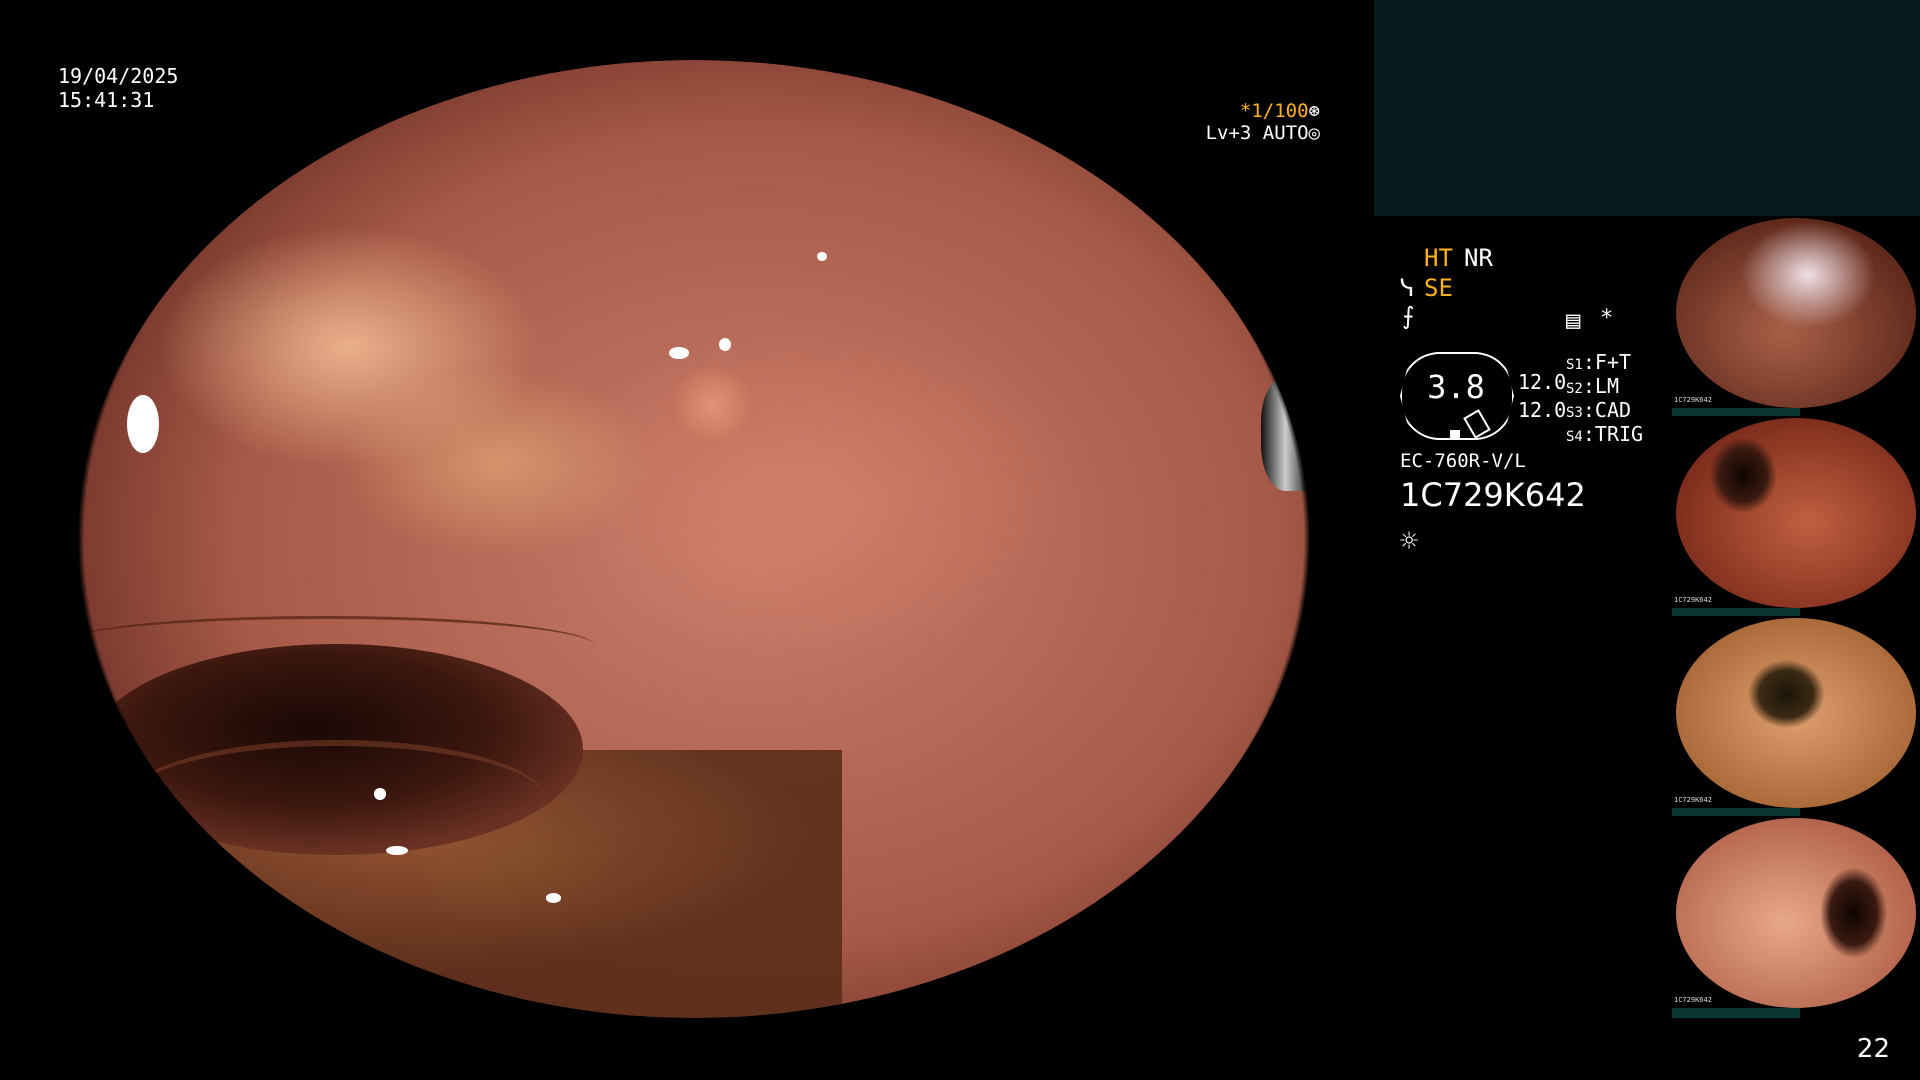 The height and width of the screenshot is (1080, 1920). I want to click on thumbnail-bar, so click(1736, 1013).